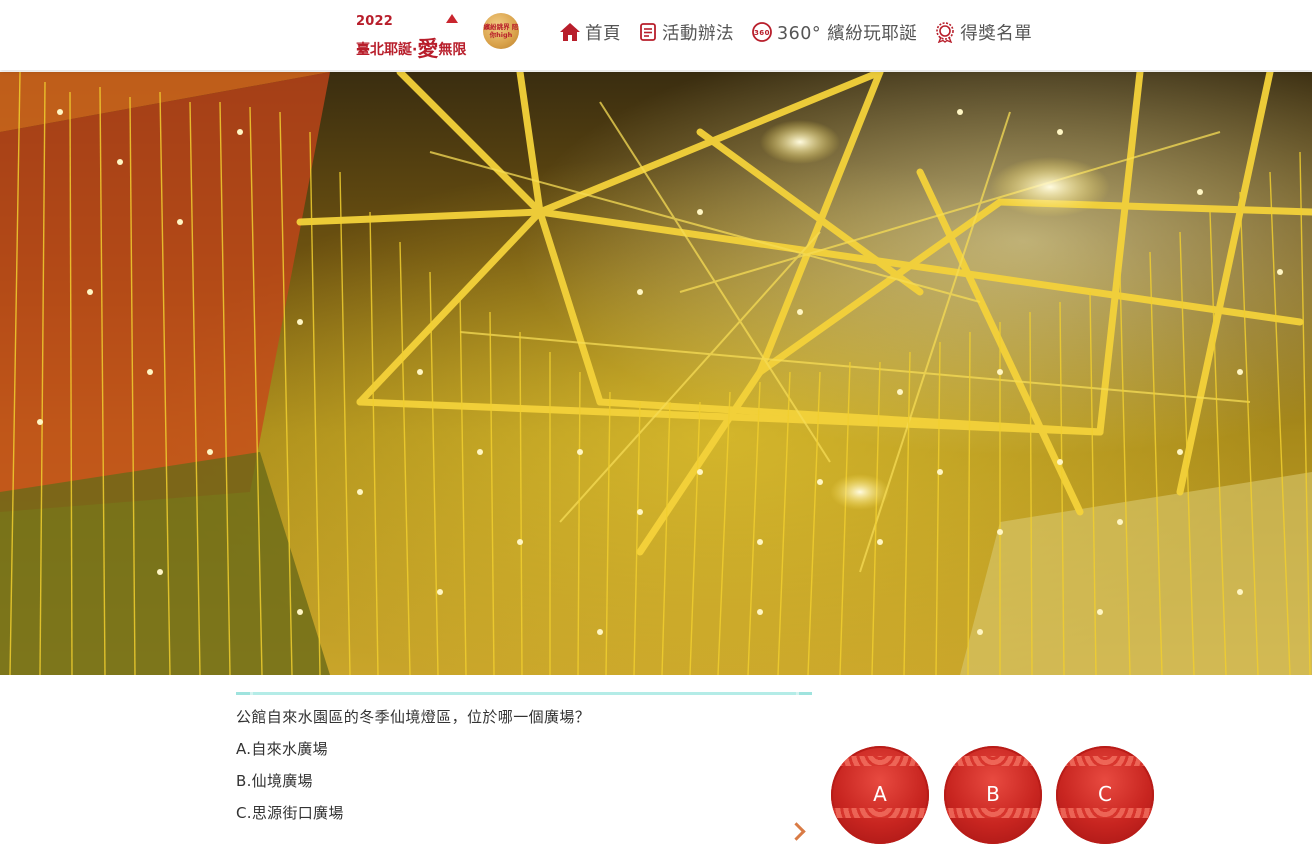 The width and height of the screenshot is (1312, 844). I want to click on santa-hat-icon, so click(452, 18).